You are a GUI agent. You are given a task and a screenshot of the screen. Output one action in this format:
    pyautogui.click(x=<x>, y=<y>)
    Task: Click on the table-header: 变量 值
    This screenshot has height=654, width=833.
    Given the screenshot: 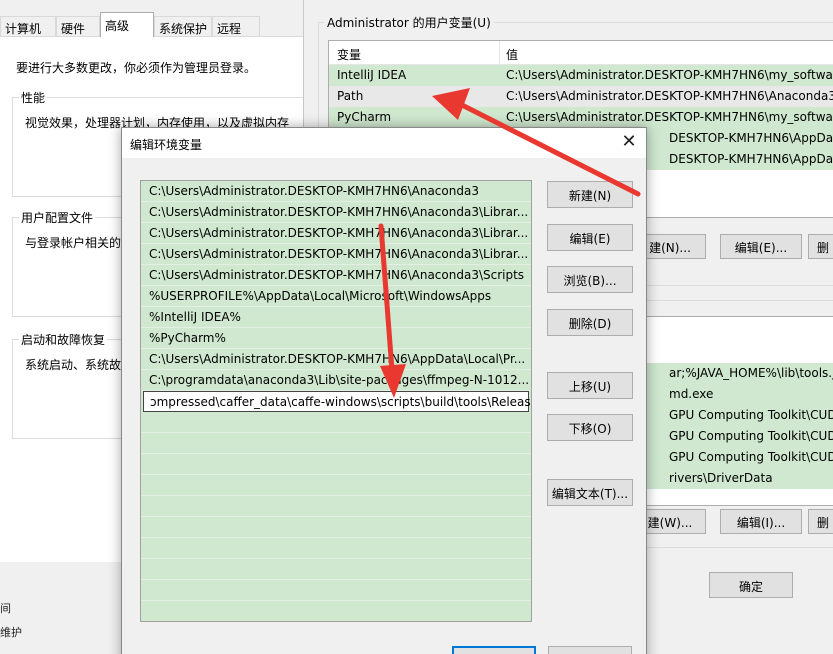 What is the action you would take?
    pyautogui.click(x=581, y=53)
    